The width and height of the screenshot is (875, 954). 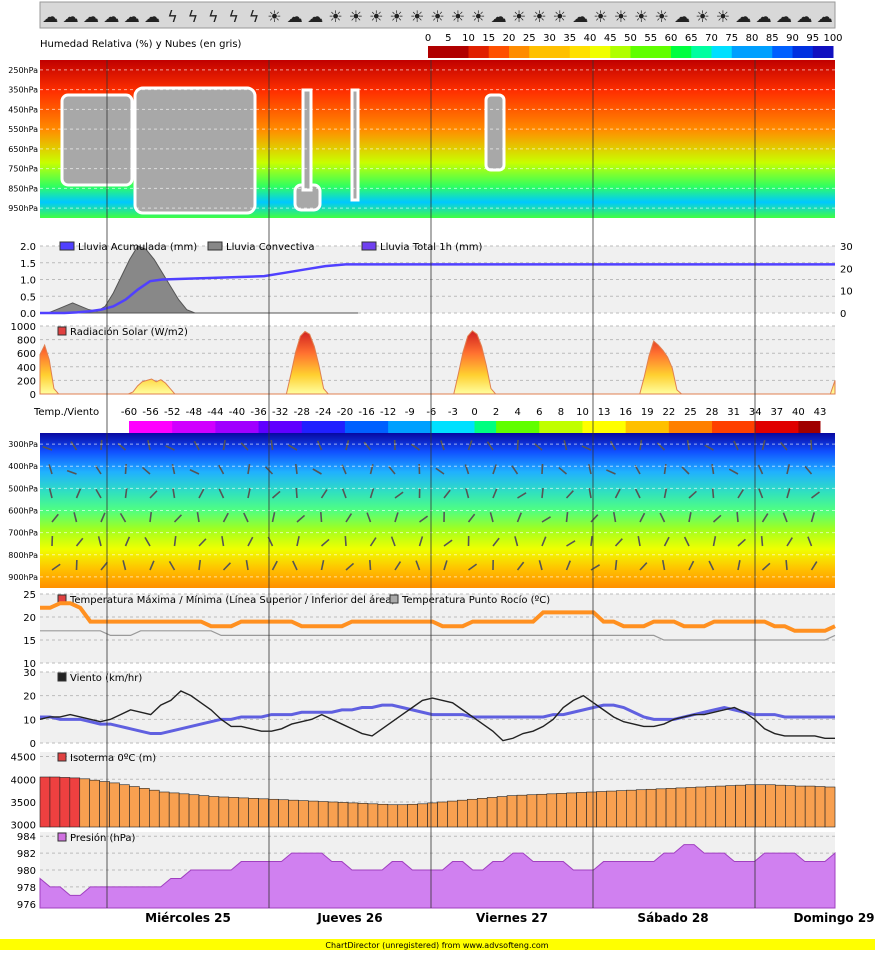 I want to click on legend-tick: 37, so click(x=776, y=412).